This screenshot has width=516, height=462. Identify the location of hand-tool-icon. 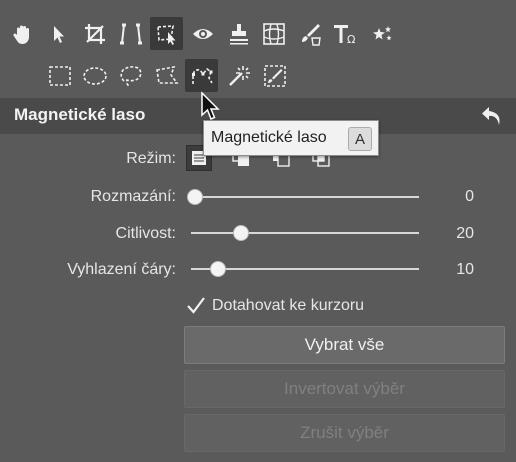
(23, 34).